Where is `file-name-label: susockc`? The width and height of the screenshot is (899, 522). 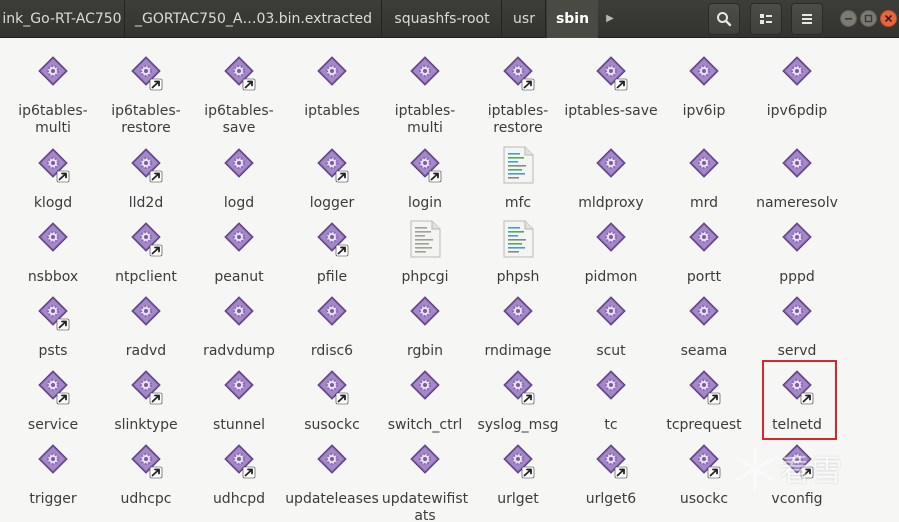 file-name-label: susockc is located at coordinates (332, 425).